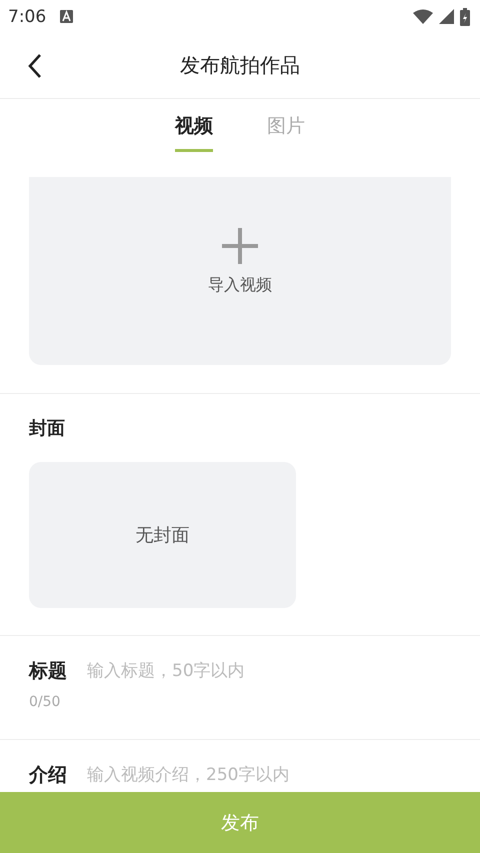  Describe the element at coordinates (269, 671) in the screenshot. I see `input-field: 输入标题，50字以内` at that location.